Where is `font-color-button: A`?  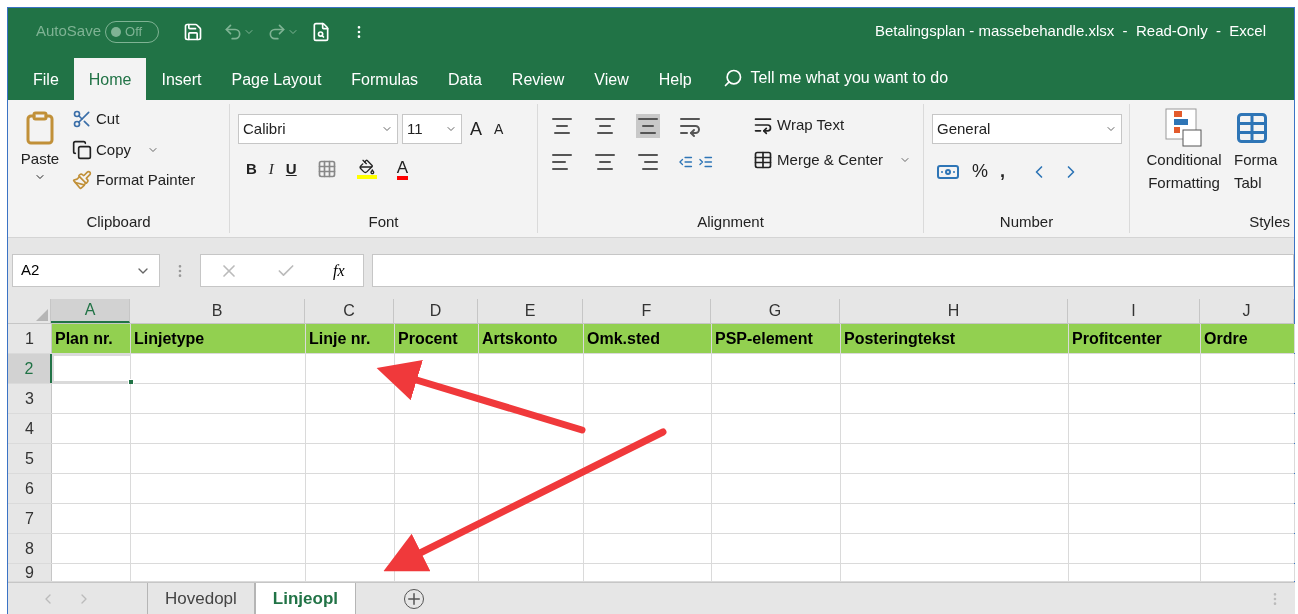
font-color-button: A is located at coordinates (402, 169).